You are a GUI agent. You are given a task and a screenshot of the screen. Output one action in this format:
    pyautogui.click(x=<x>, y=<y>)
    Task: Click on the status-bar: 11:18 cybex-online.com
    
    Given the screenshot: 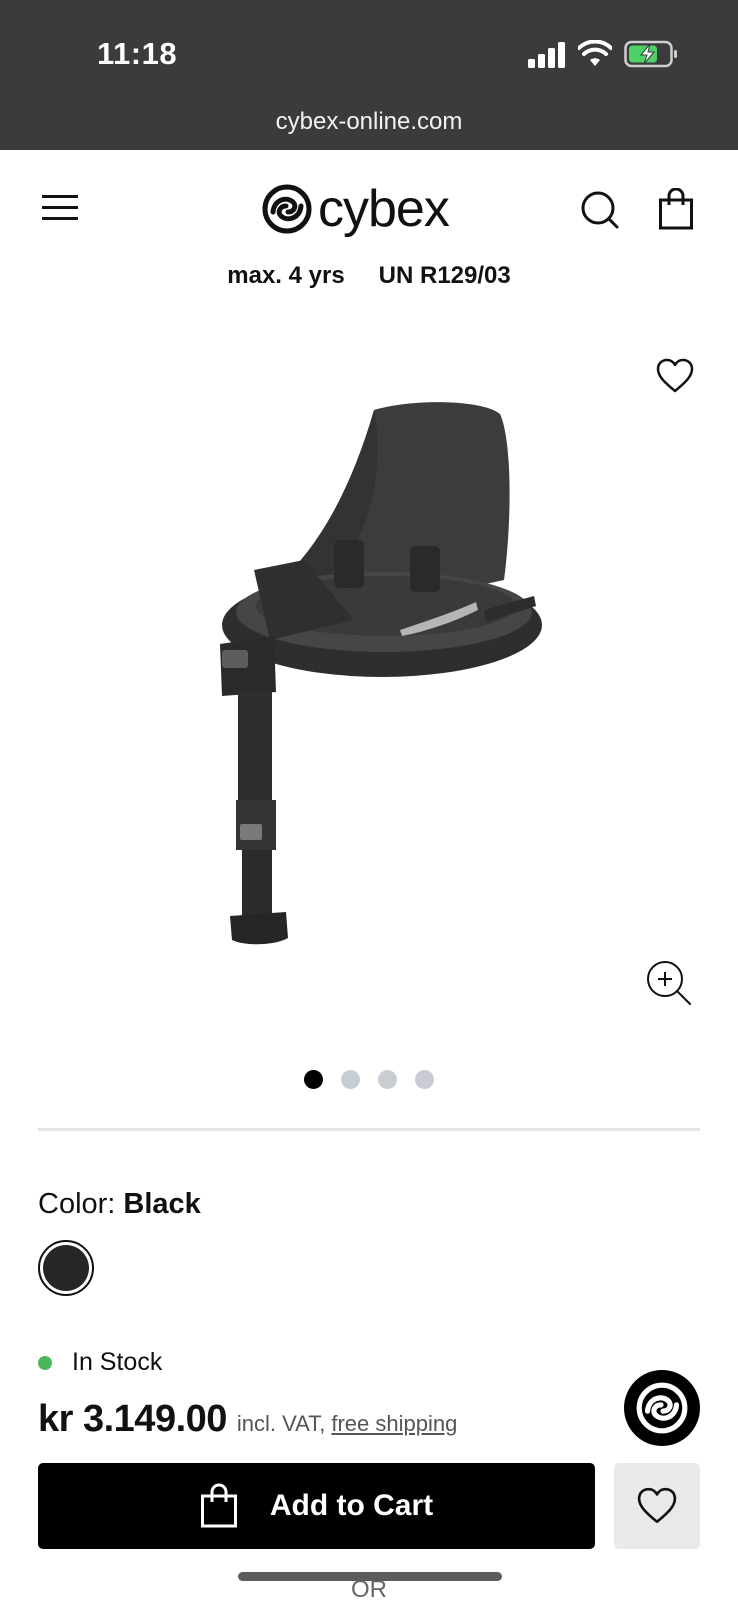 What is the action you would take?
    pyautogui.click(x=369, y=75)
    